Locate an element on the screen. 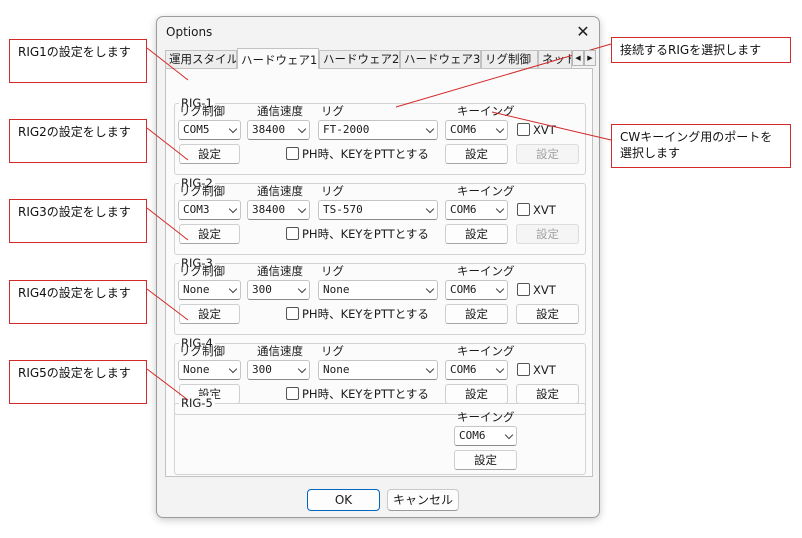 The width and height of the screenshot is (802, 538). rig5-keying-select: COM6 is located at coordinates (485, 436).